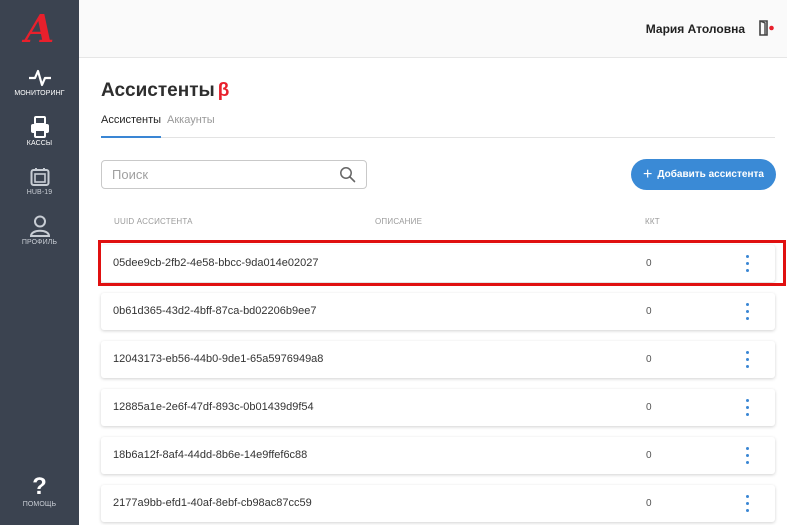 This screenshot has width=787, height=525. Describe the element at coordinates (438, 407) in the screenshot. I see `table-row: 12885a1e-2e6f-47df-893c-0b01439d9f54 0` at that location.